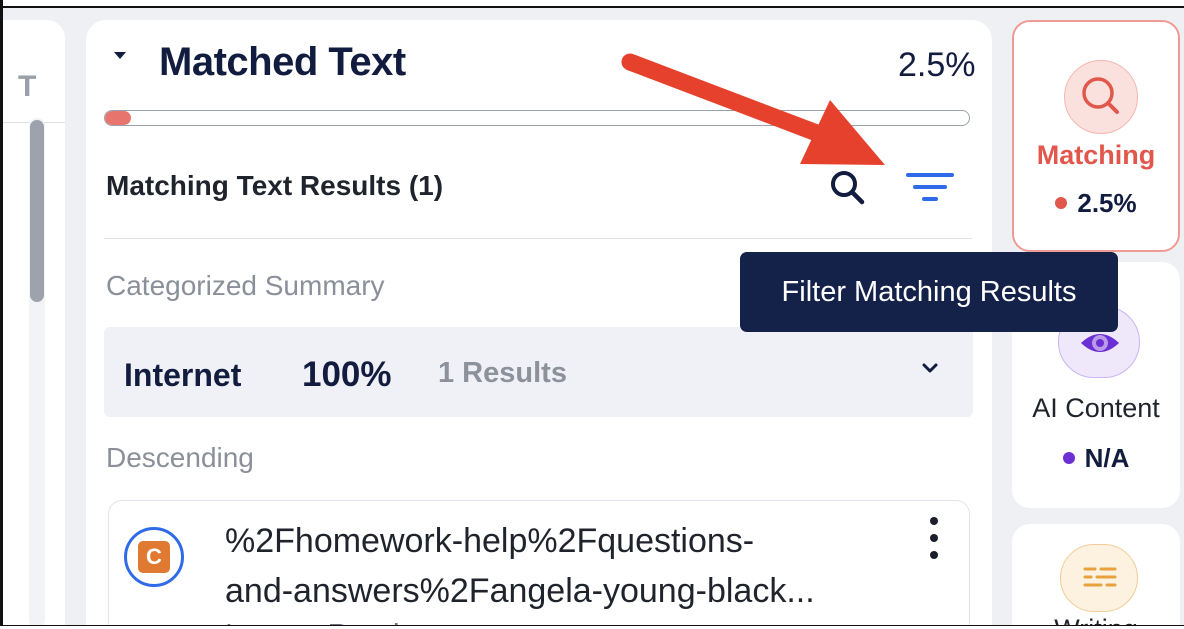  I want to click on filter-icon, so click(930, 187).